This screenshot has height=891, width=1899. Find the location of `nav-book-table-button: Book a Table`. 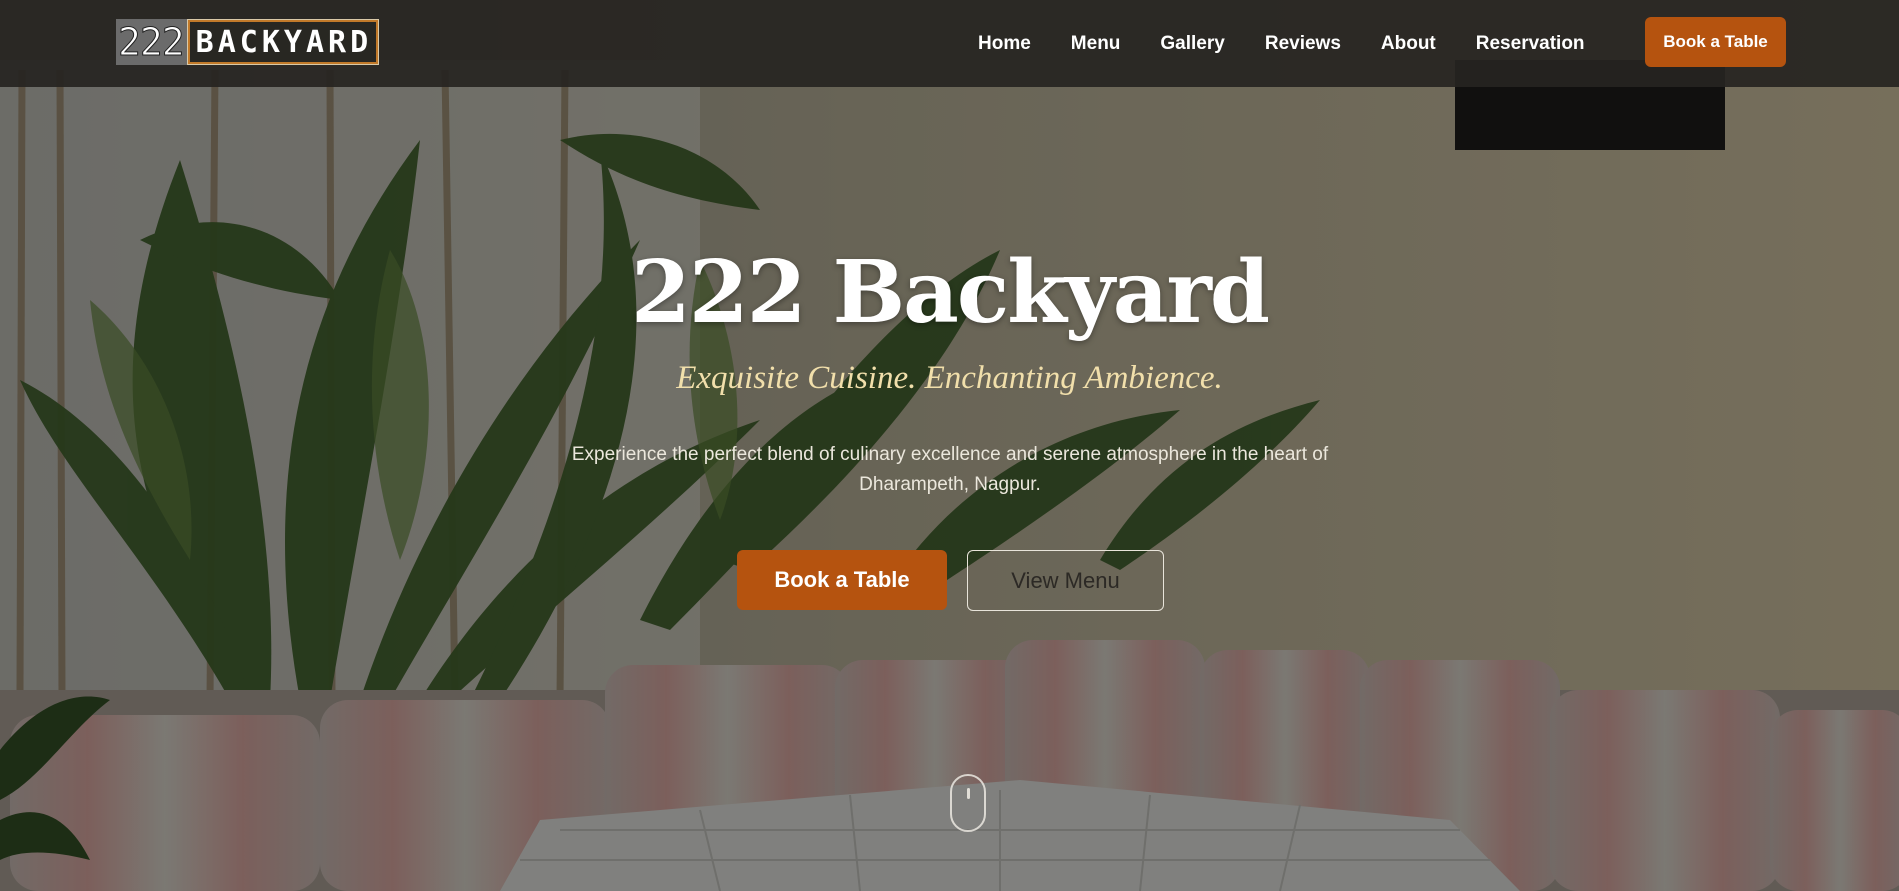

nav-book-table-button: Book a Table is located at coordinates (1715, 42).